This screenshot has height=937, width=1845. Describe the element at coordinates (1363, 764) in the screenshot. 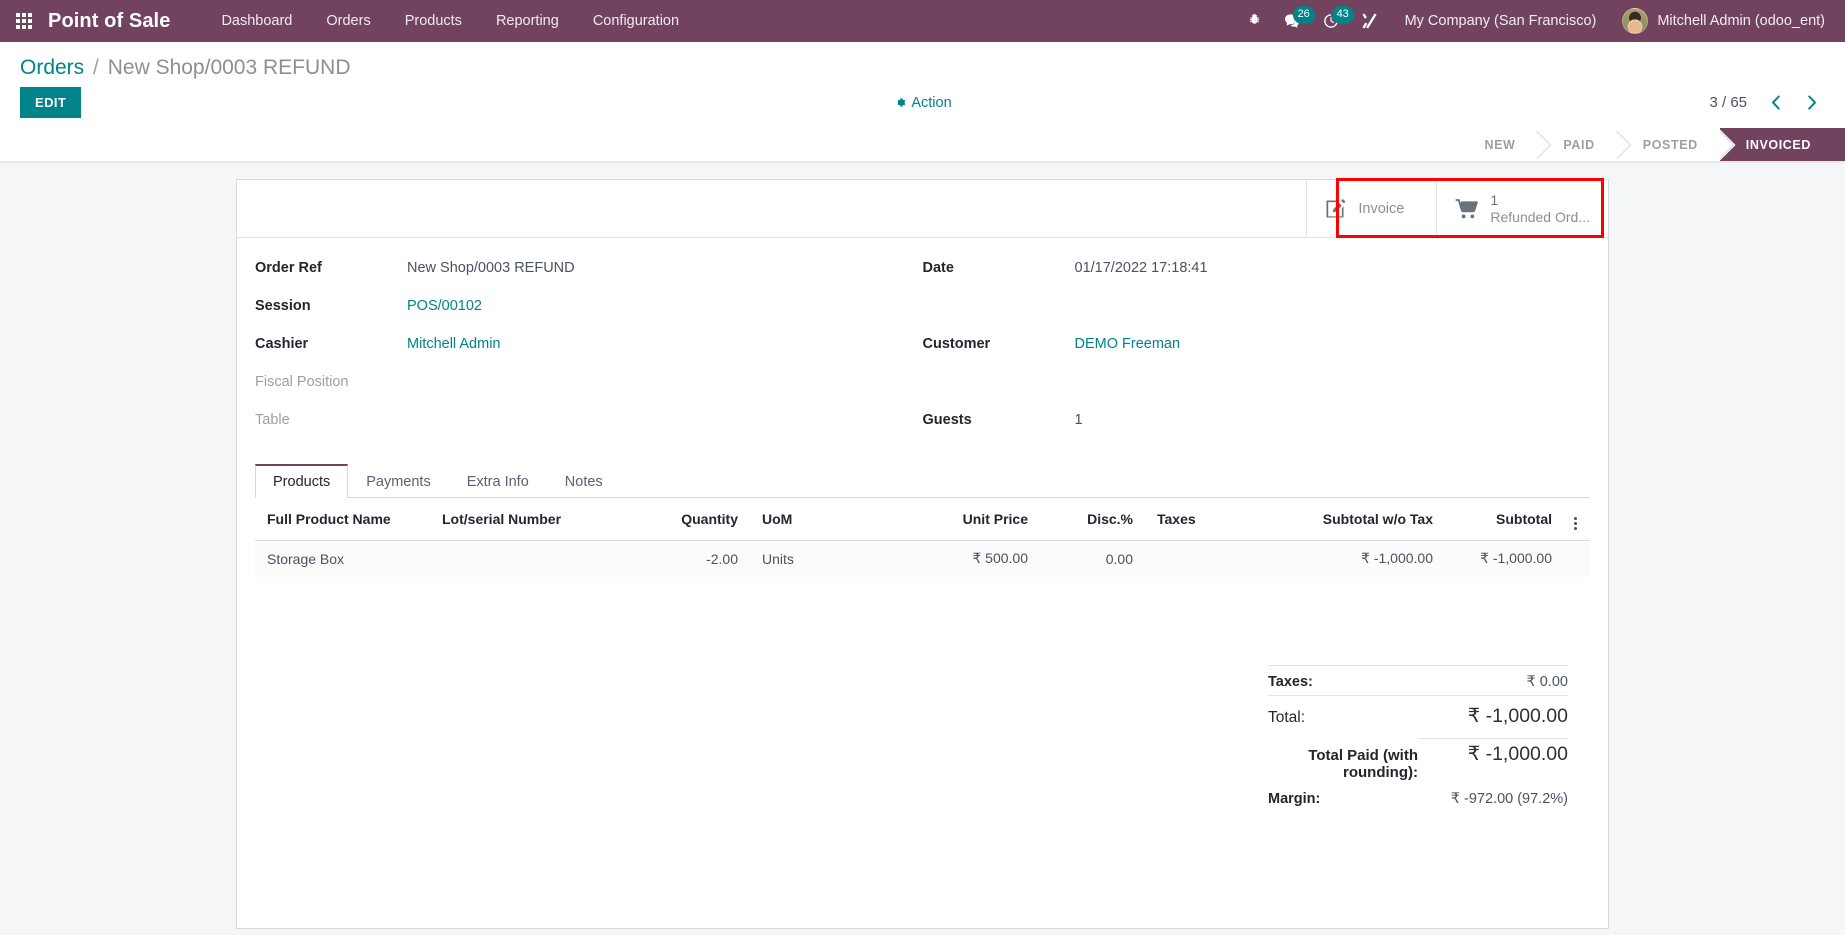

I see `totals-total-paid-label: Total Paid (with rounding):` at that location.